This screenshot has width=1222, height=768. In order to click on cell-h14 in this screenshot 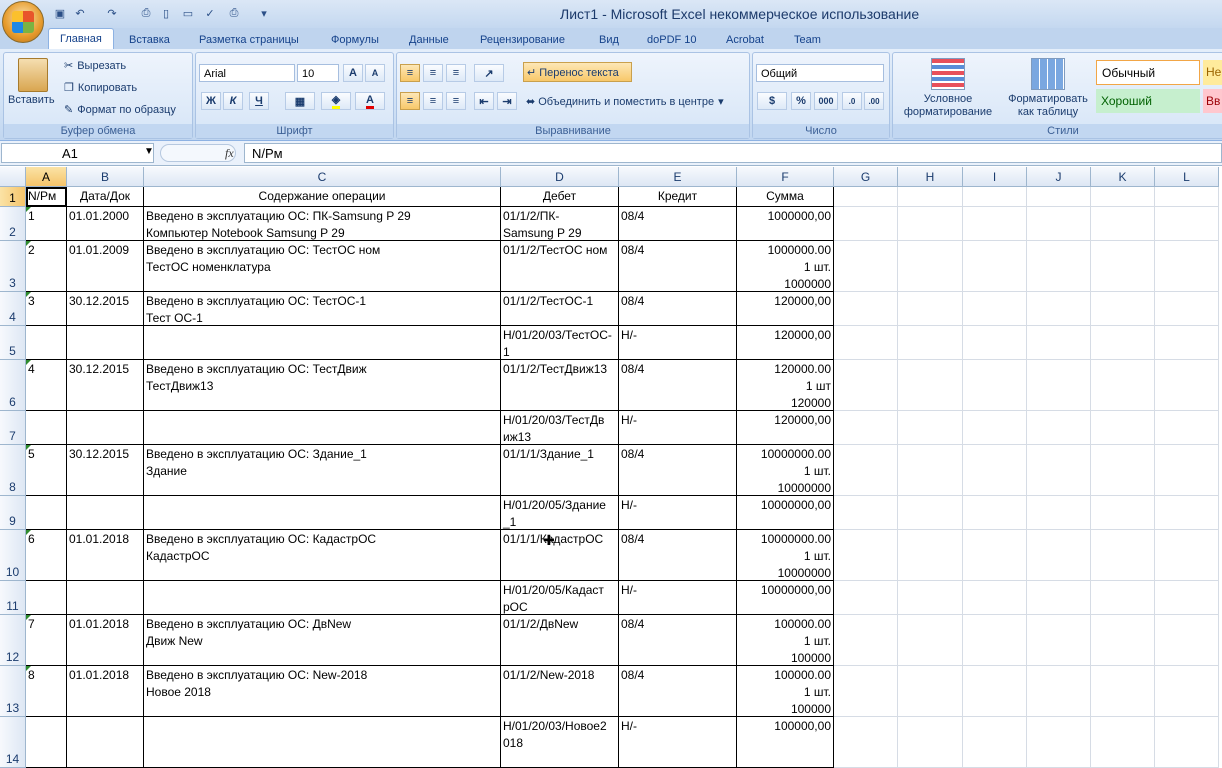, I will do `click(930, 742)`.